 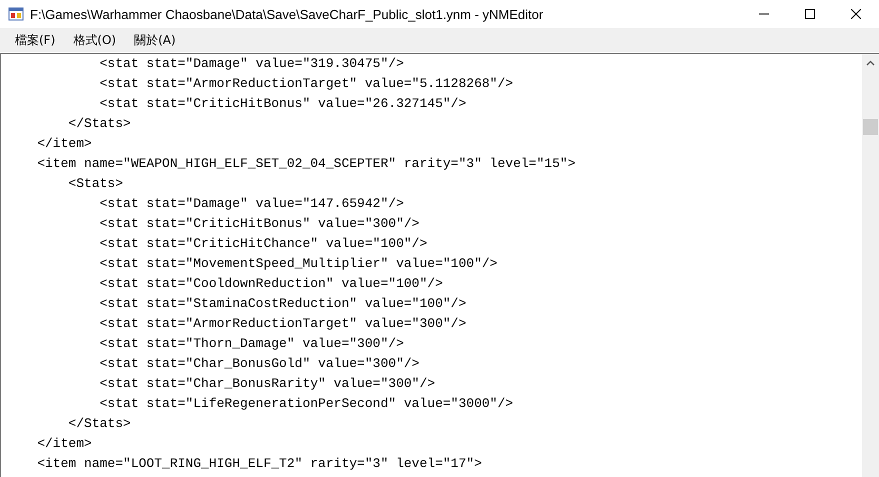 I want to click on code-line: <stat stat="Char_BonusGold" value="300"/>, so click(x=259, y=364).